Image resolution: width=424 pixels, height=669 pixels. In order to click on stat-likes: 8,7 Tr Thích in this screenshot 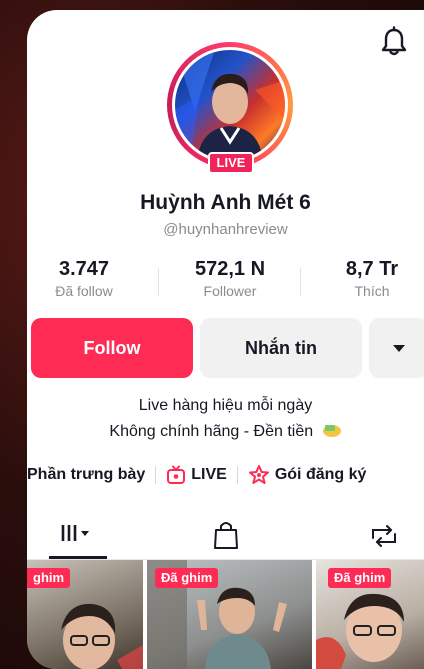, I will do `click(372, 278)`.